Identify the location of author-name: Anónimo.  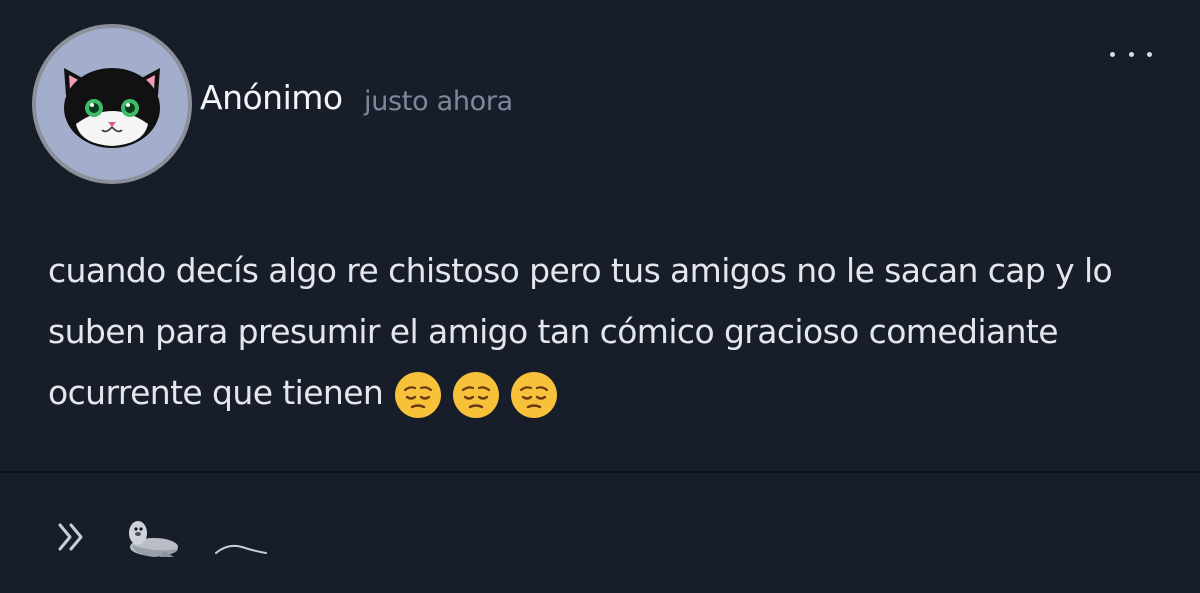
(271, 97).